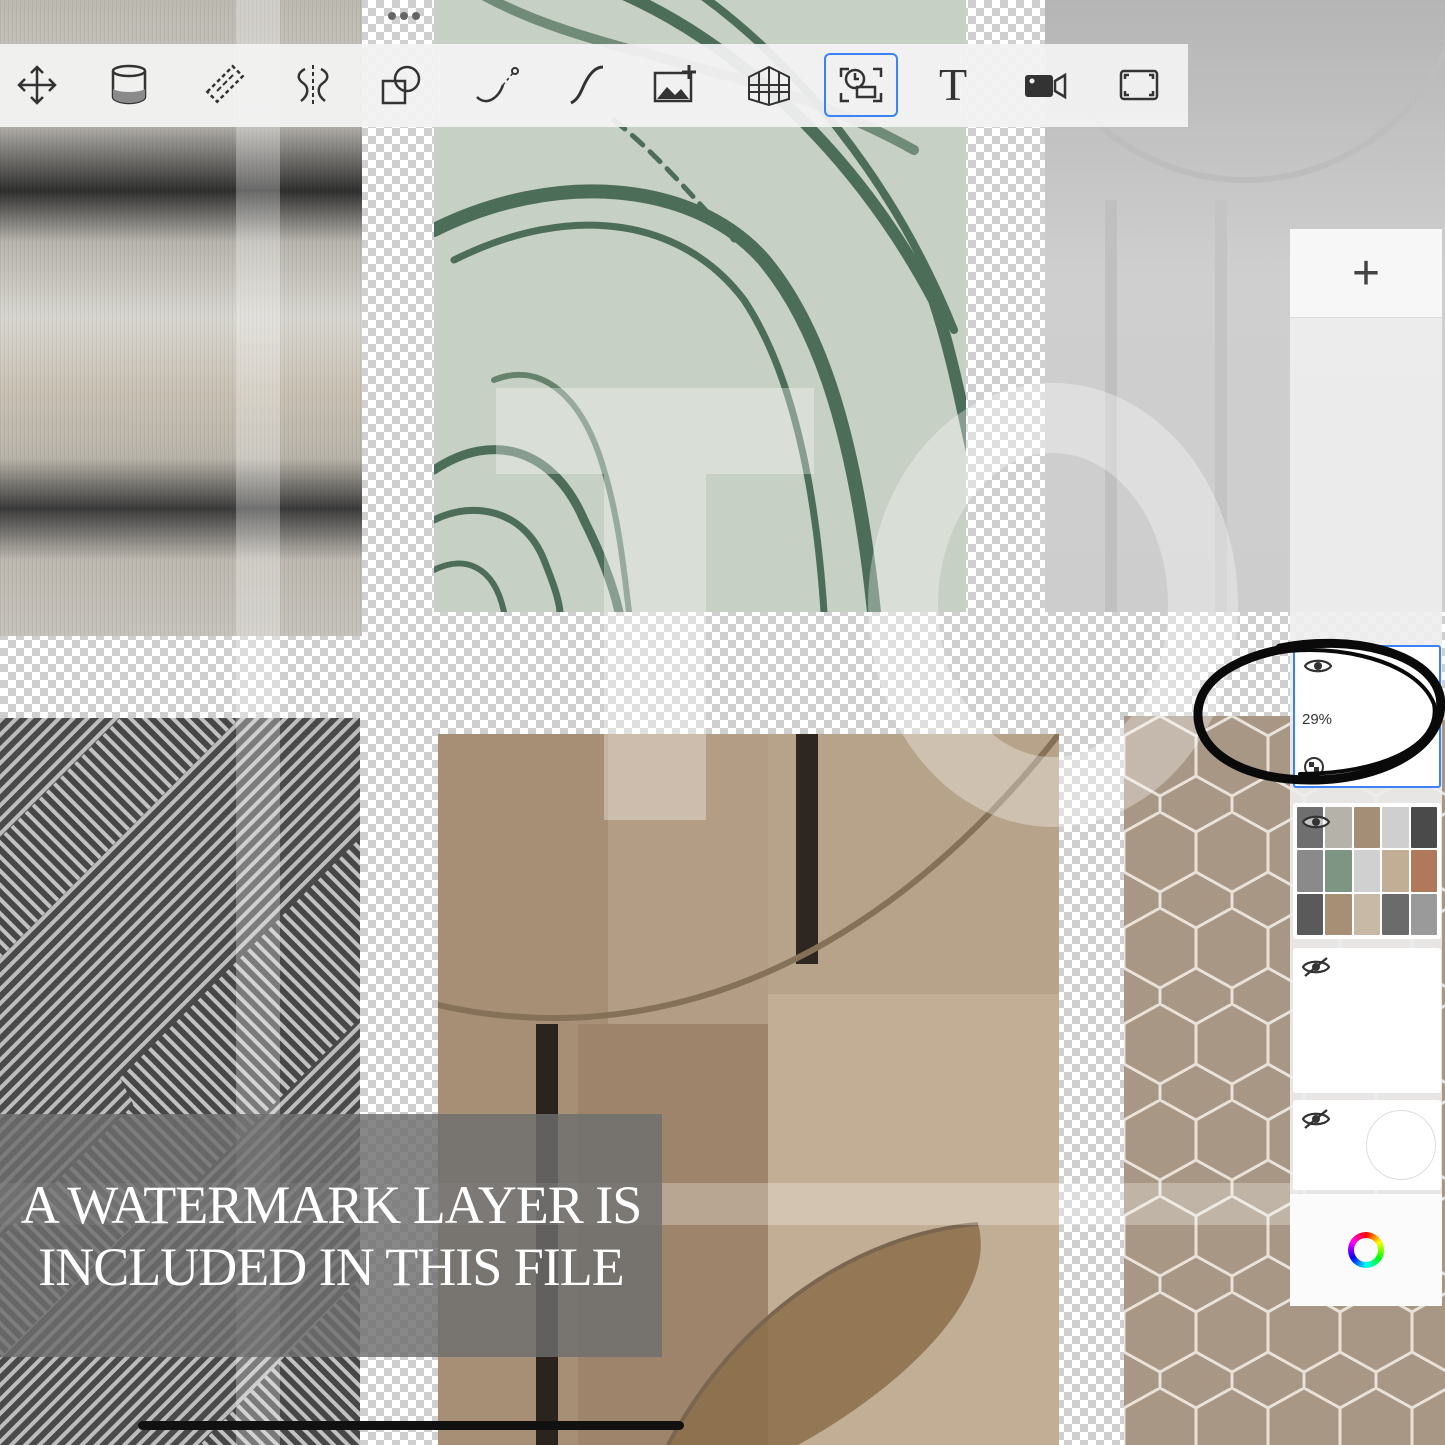 The image size is (1445, 1445). I want to click on fullscreen-button, so click(1139, 85).